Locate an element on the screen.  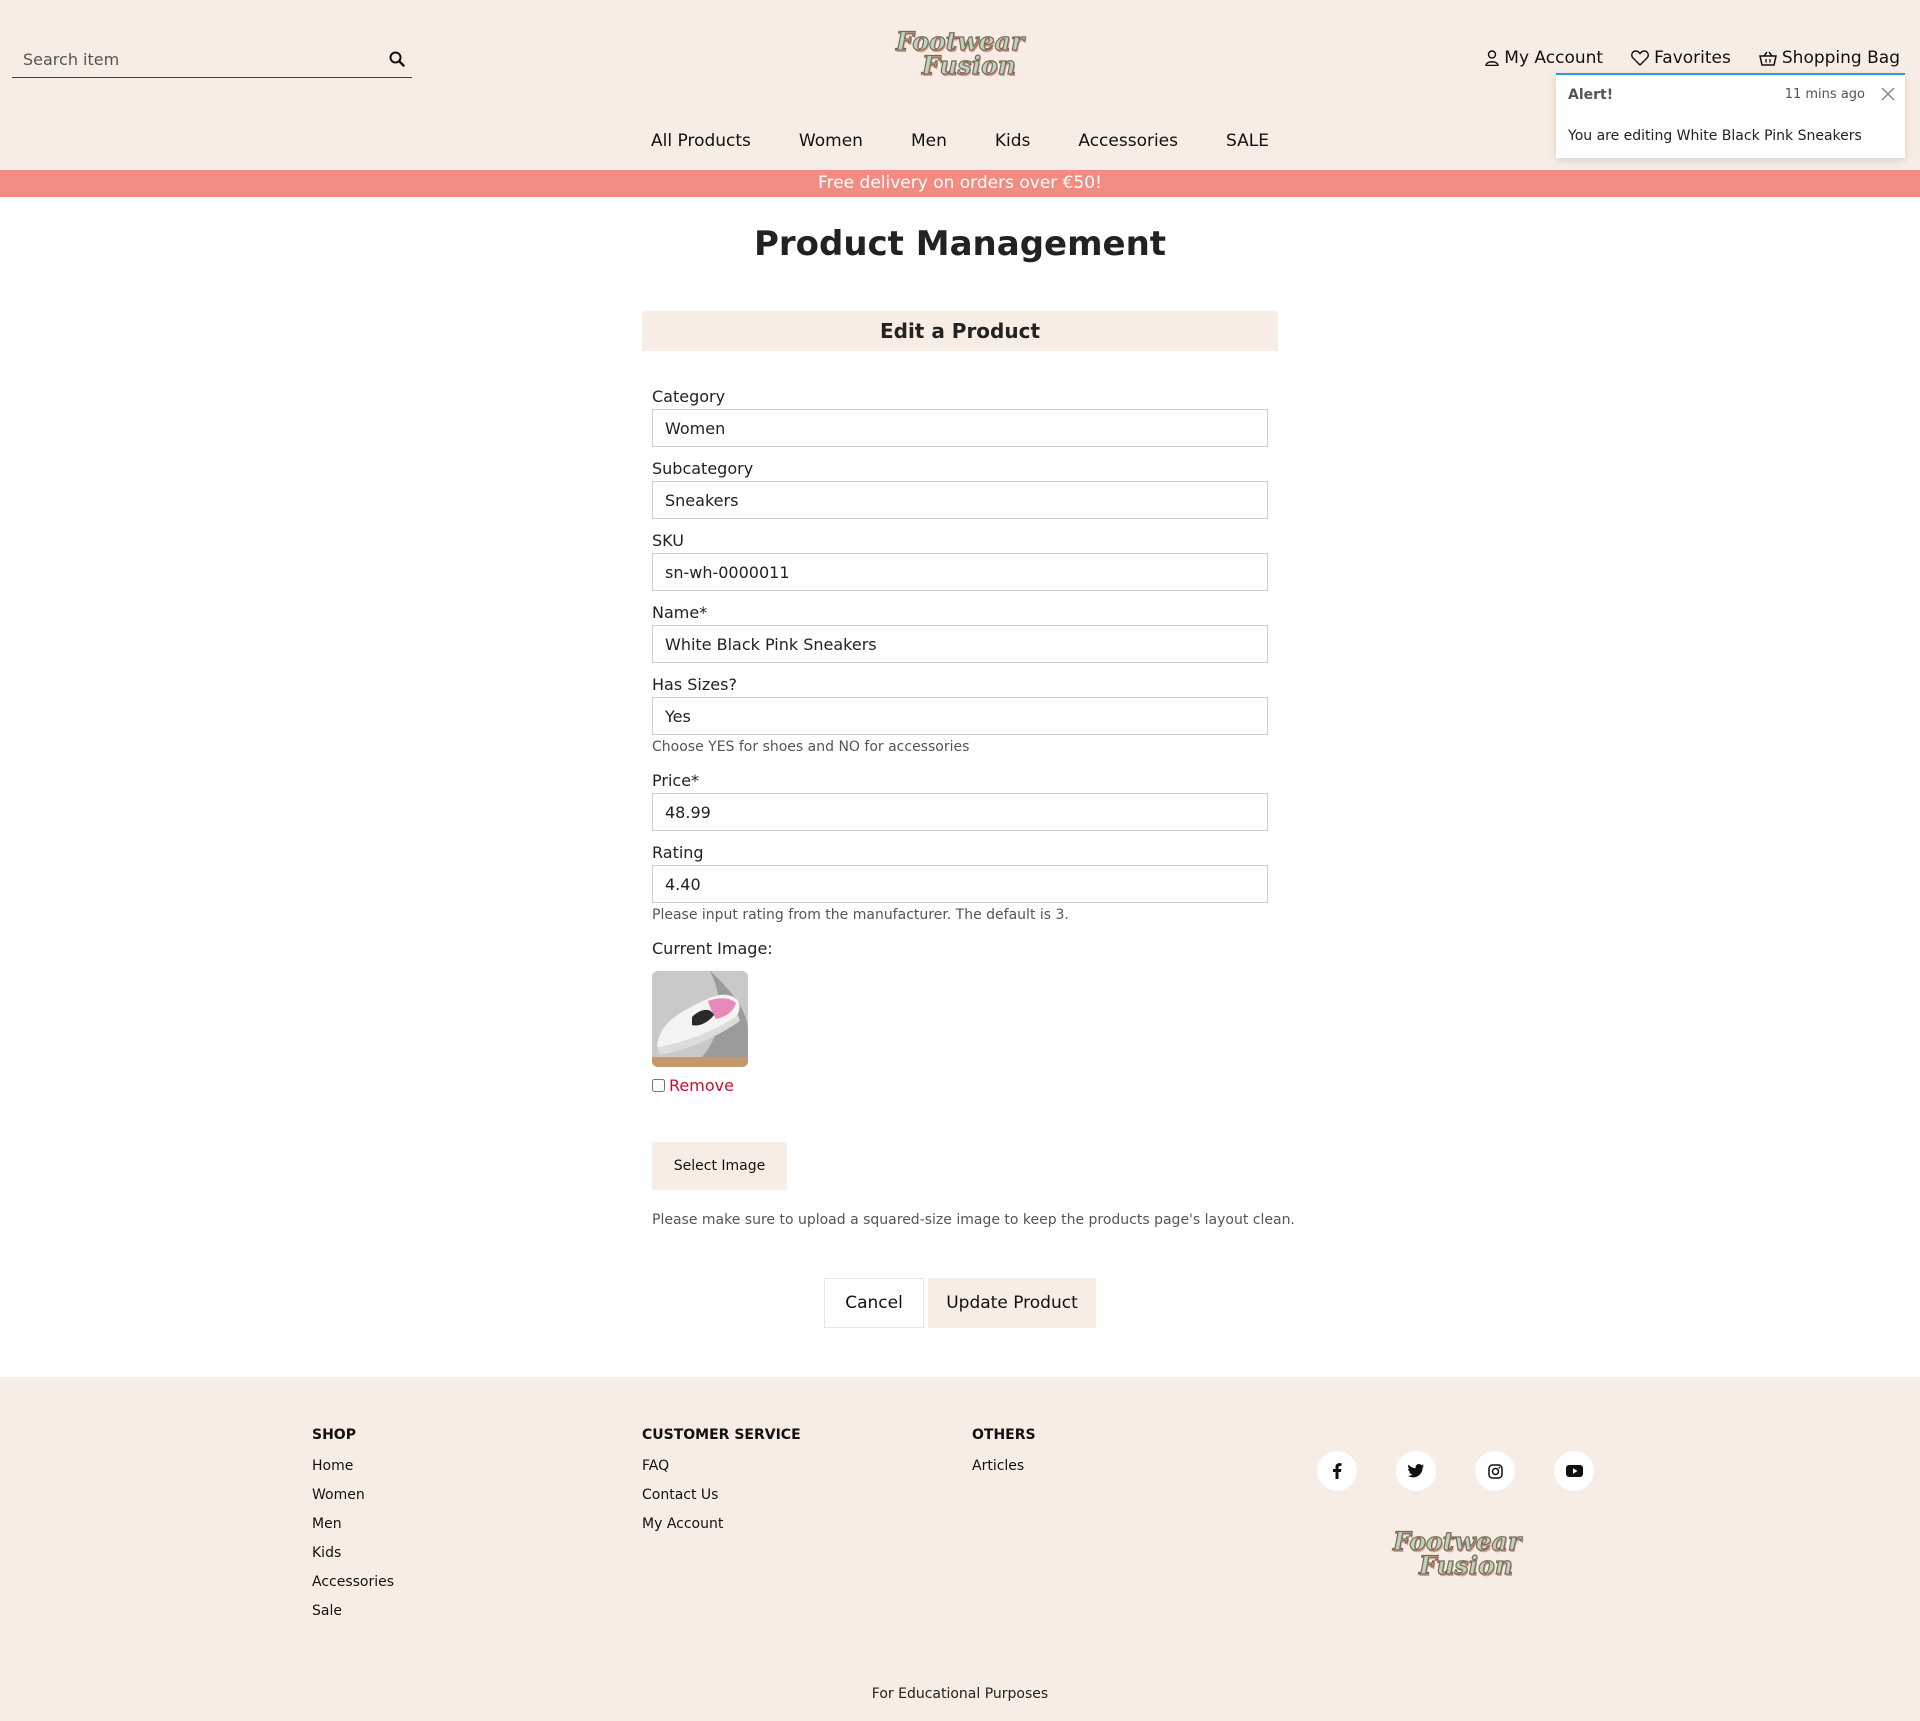
account-nav: My Account Favorites Shopping Bag is located at coordinates (1692, 58).